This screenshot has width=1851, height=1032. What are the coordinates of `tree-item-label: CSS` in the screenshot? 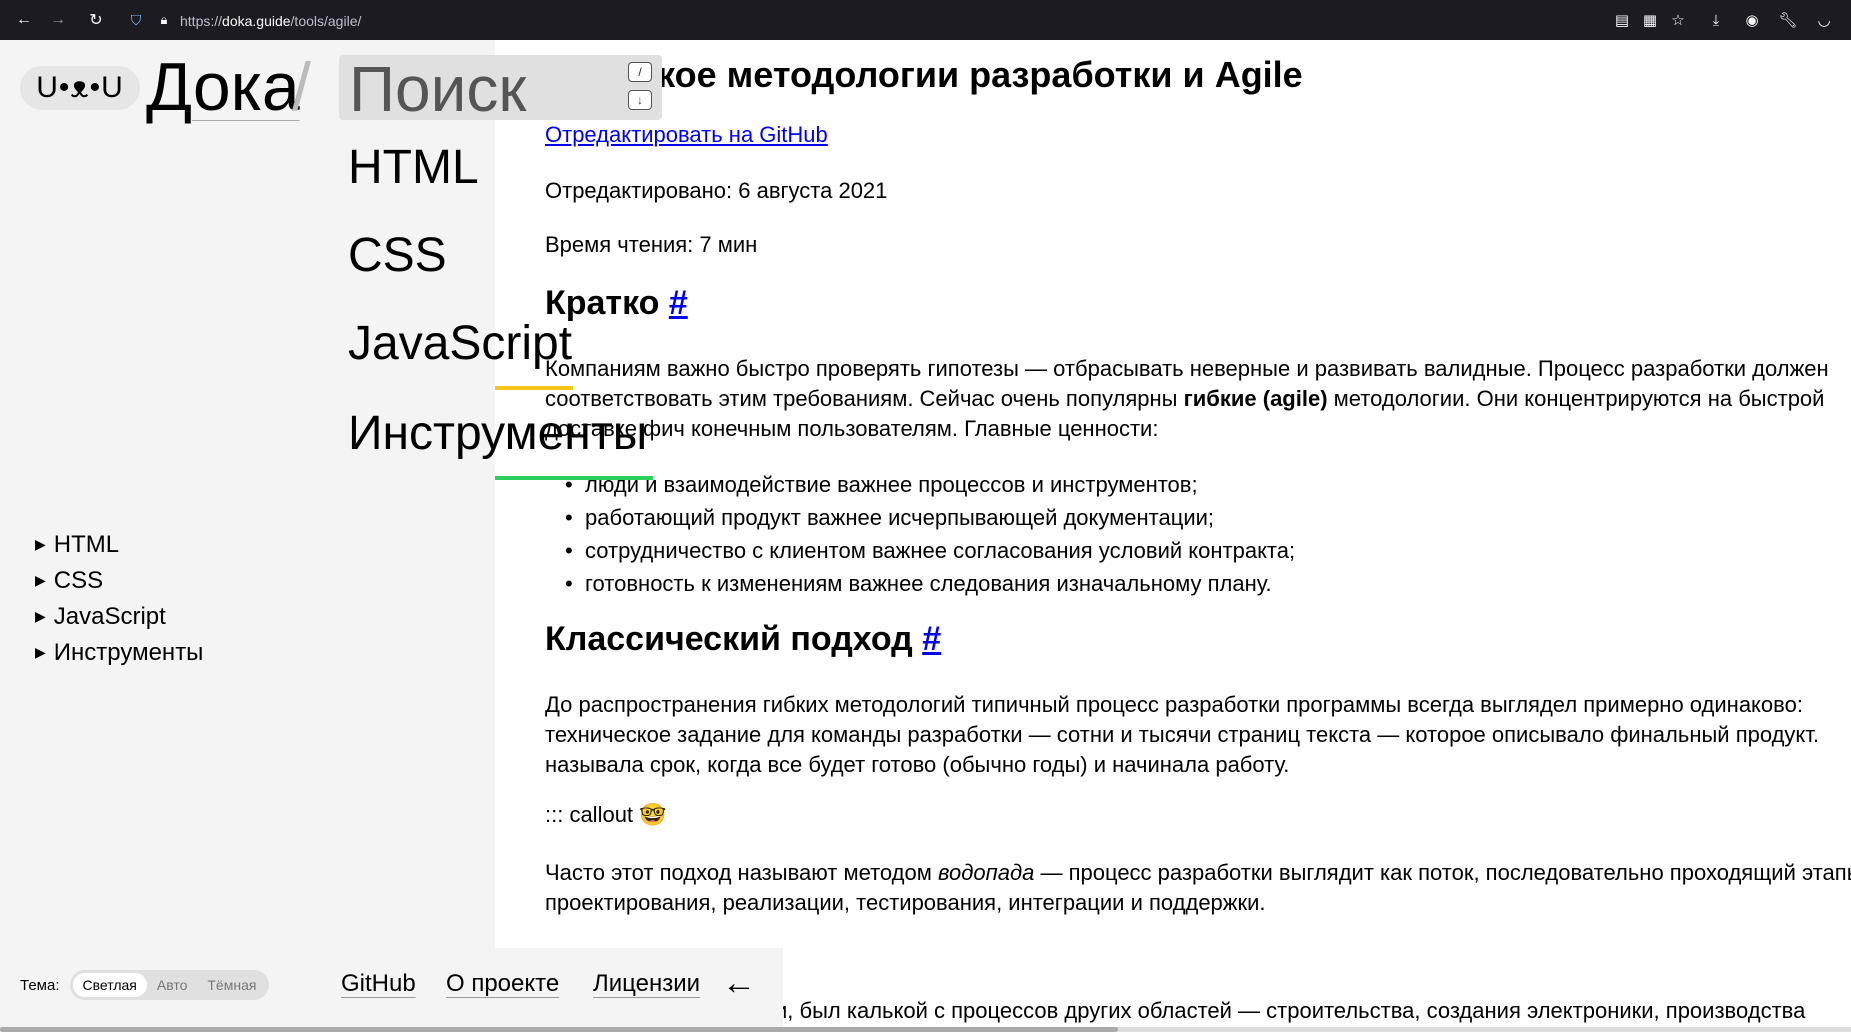 It's located at (78, 580).